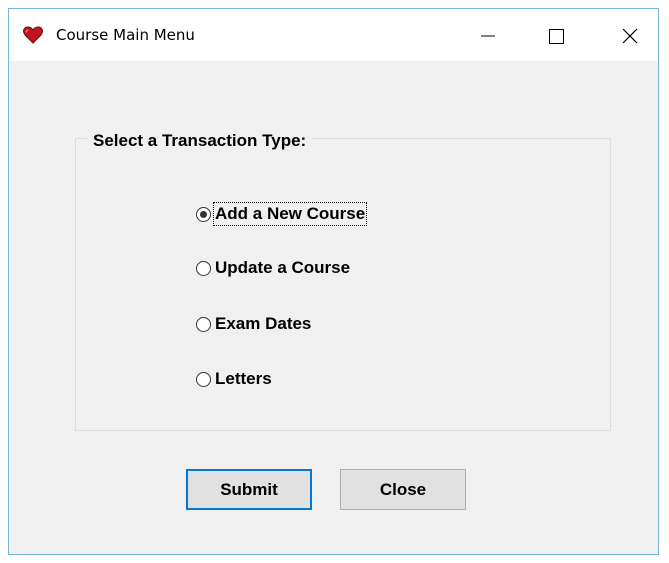 Image resolution: width=669 pixels, height=563 pixels. I want to click on group-label: Select a Transaction Type:, so click(200, 141).